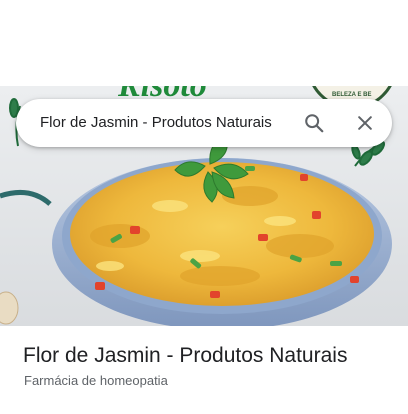 This screenshot has width=408, height=414. I want to click on search-icon, so click(314, 123).